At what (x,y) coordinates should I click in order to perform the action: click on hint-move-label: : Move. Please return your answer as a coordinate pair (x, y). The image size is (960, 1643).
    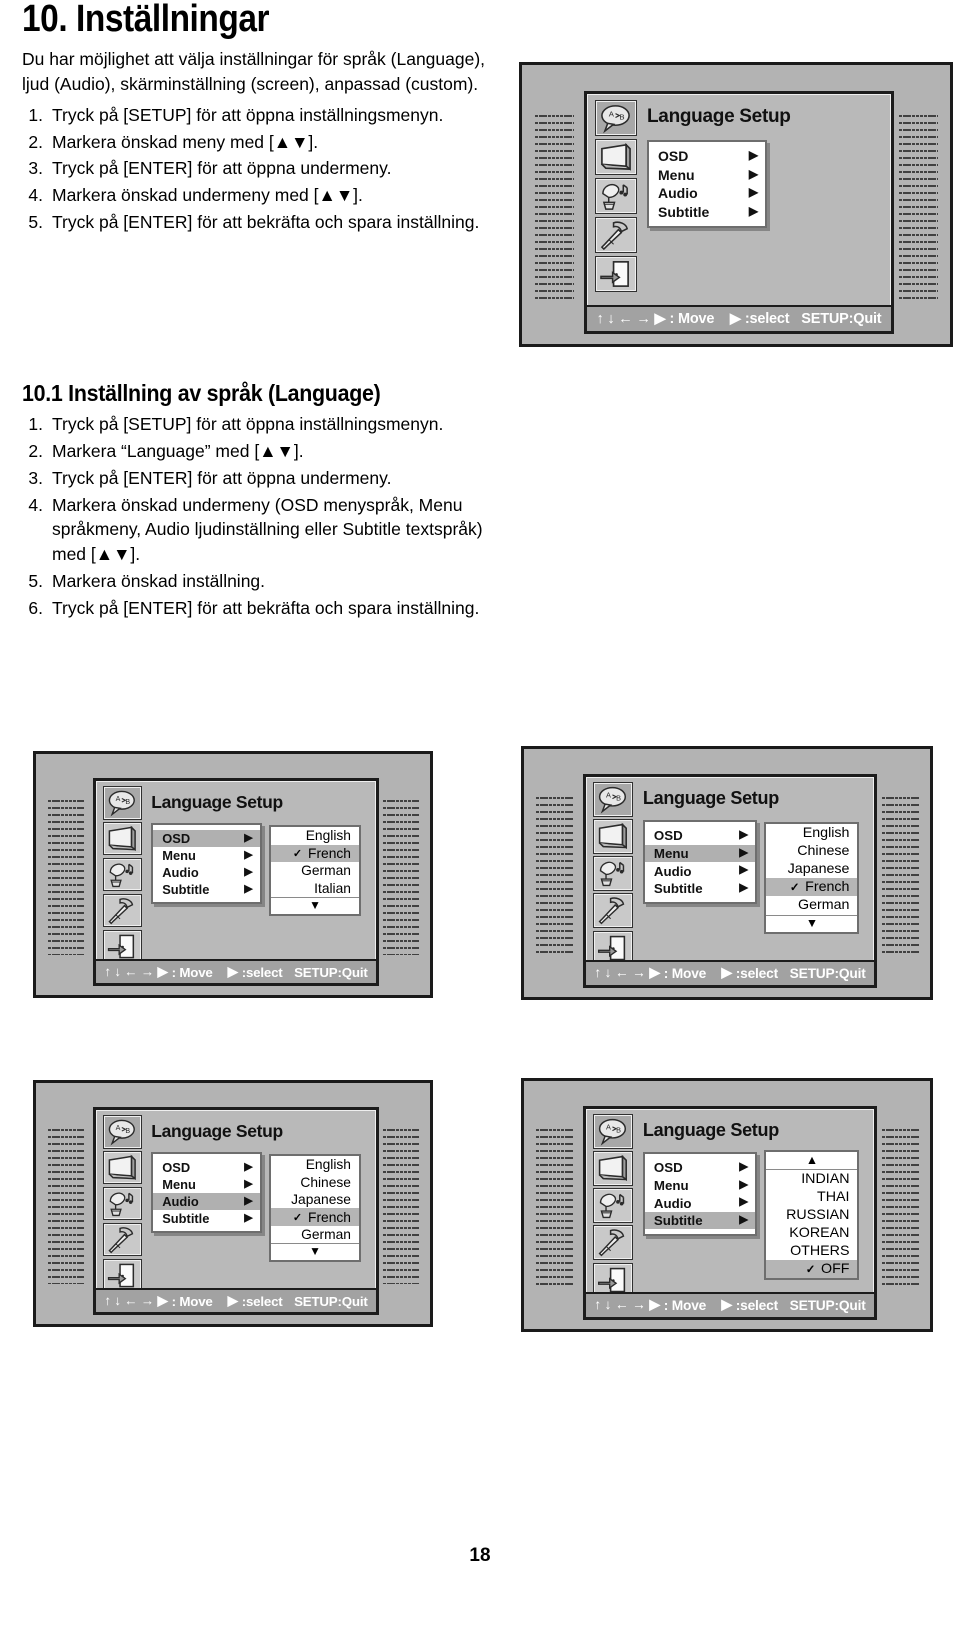
    Looking at the image, I should click on (192, 972).